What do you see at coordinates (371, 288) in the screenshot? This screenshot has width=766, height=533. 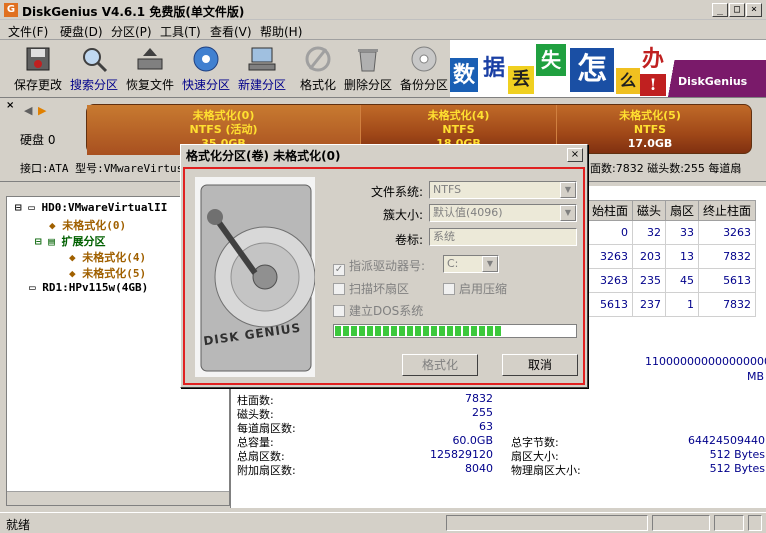 I see `scan-bad-sectors-checkbox: 扫描坏扇区` at bounding box center [371, 288].